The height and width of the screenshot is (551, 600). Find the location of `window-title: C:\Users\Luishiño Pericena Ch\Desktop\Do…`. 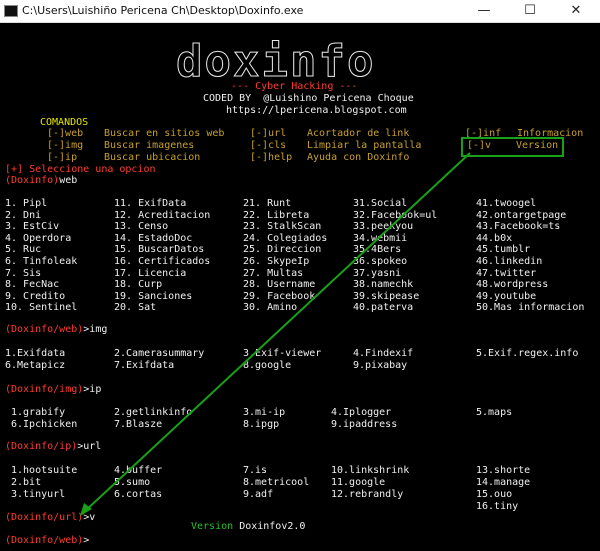

window-title: C:\Users\Luishiño Pericena Ch\Desktop\Do… is located at coordinates (163, 10).